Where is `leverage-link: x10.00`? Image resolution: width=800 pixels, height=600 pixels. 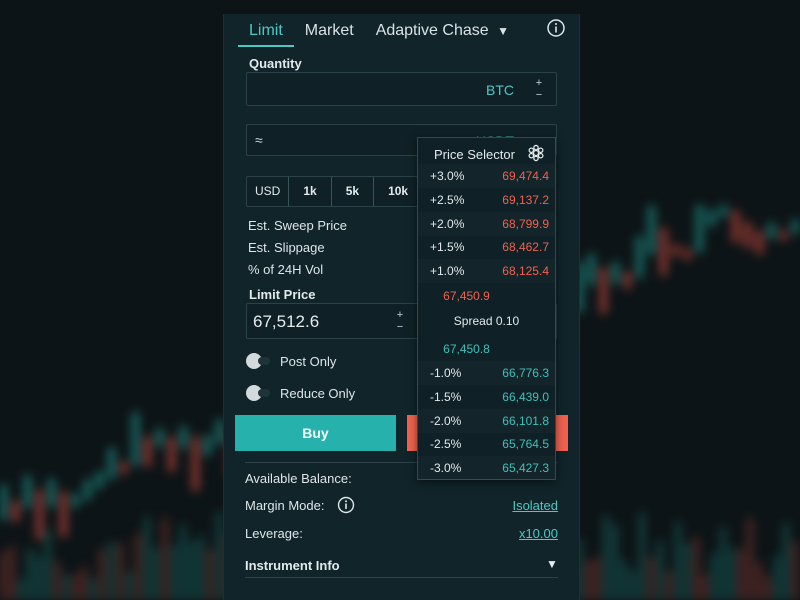
leverage-link: x10.00 is located at coordinates (538, 533).